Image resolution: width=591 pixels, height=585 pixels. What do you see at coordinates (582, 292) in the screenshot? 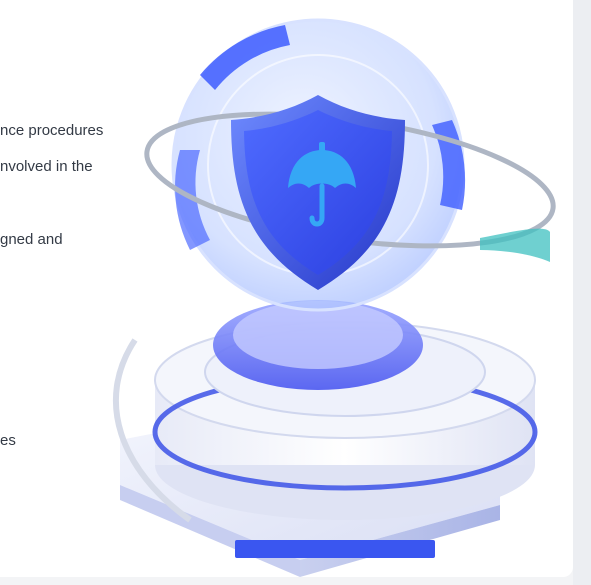
I see `scrollbar-track` at bounding box center [582, 292].